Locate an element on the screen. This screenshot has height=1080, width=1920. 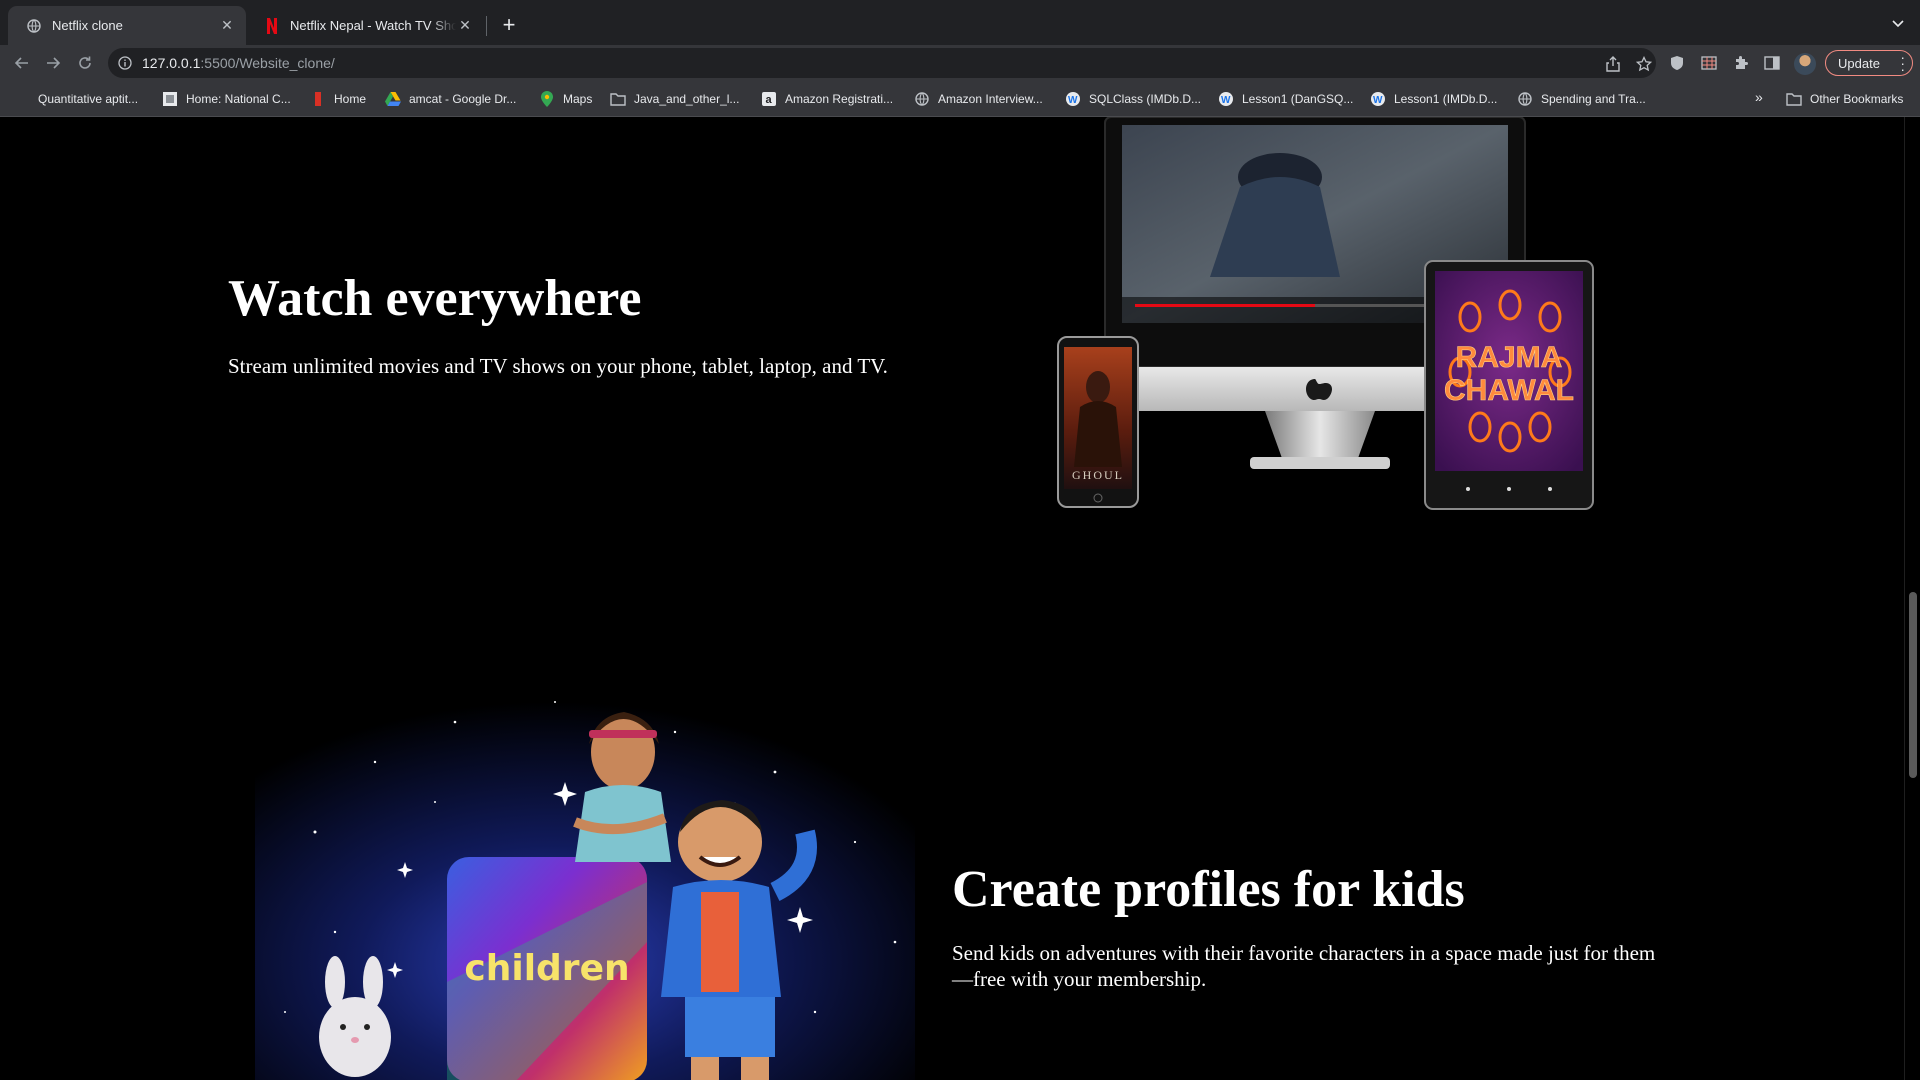
vertical-scrollbar is located at coordinates (1912, 598).